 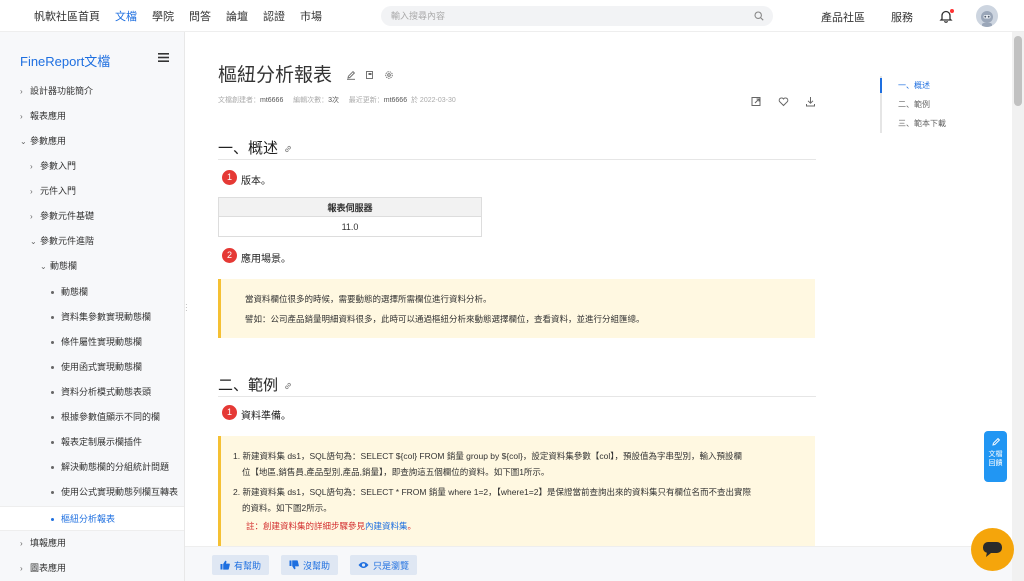 I want to click on title-actions, so click(x=370, y=75).